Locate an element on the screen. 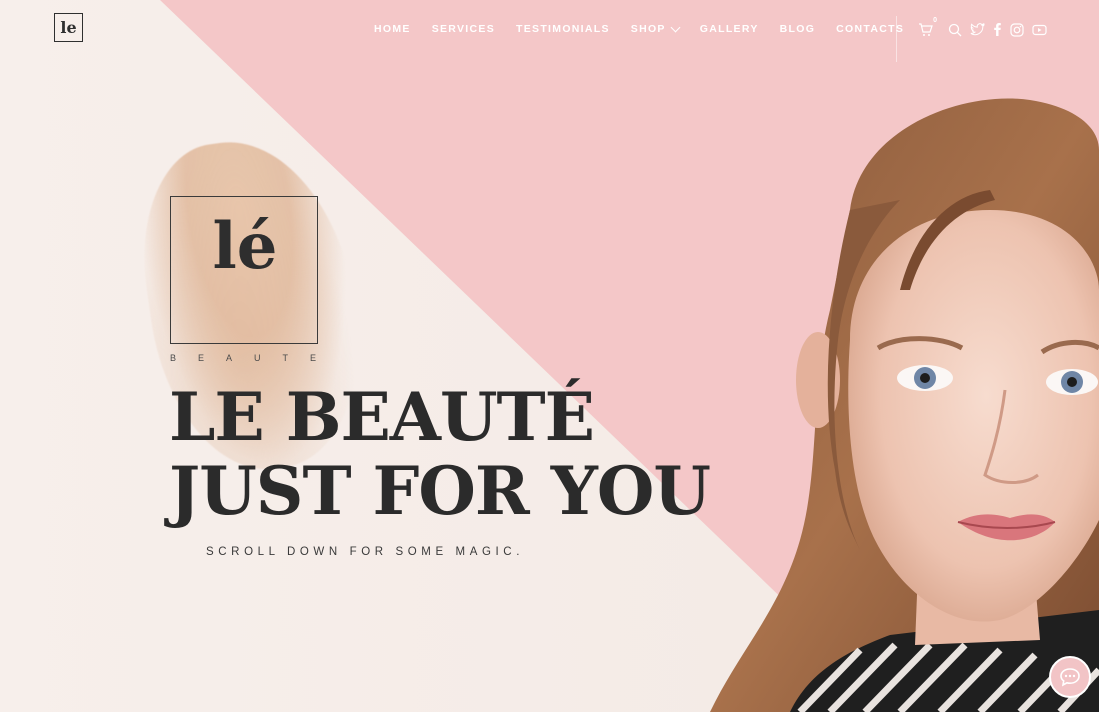 This screenshot has height=712, width=1099. nav-blog: BLOG is located at coordinates (798, 29).